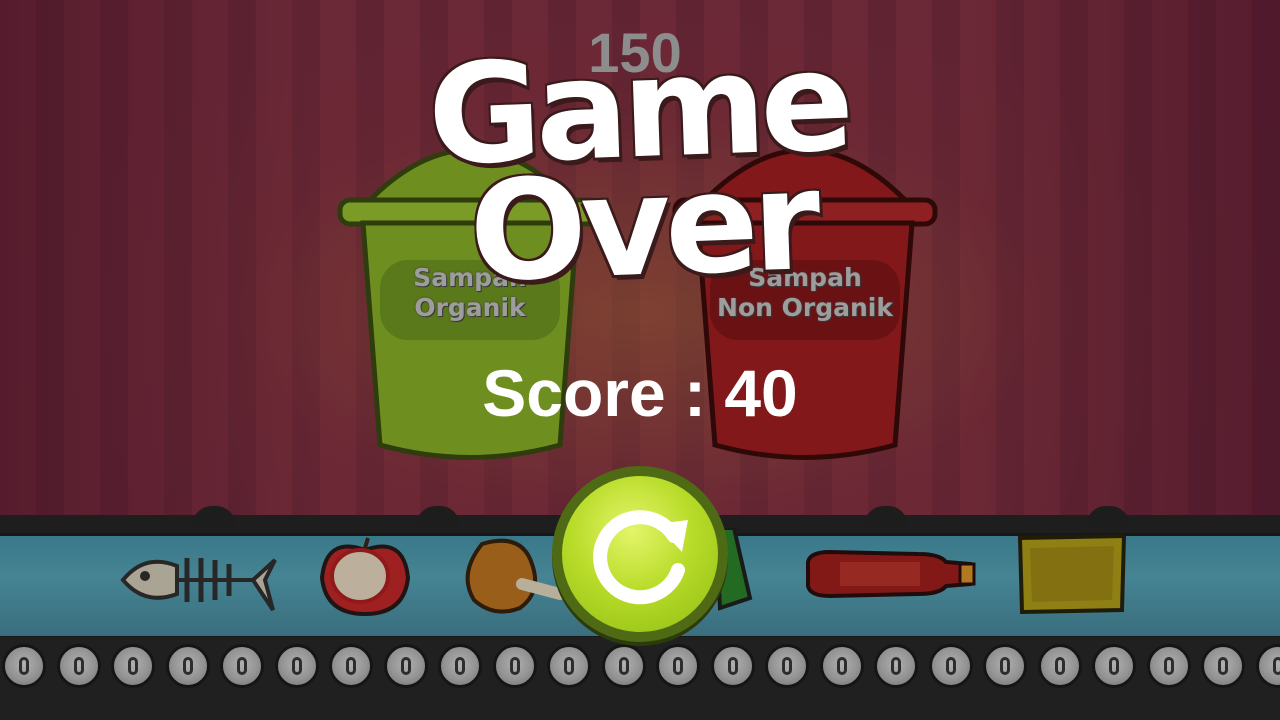  Describe the element at coordinates (1072, 575) in the screenshot. I see `snack-pack-icon` at that location.